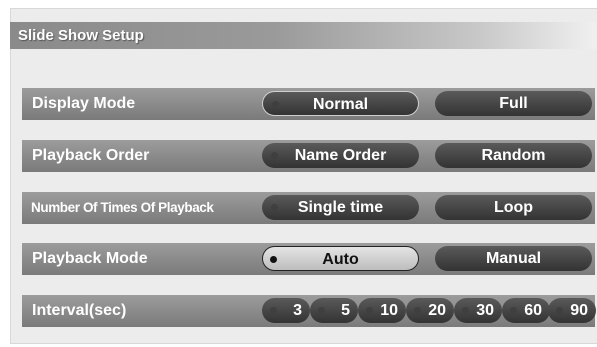 This screenshot has height=347, width=597. Describe the element at coordinates (84, 103) in the screenshot. I see `row-label: Display Mode` at that location.